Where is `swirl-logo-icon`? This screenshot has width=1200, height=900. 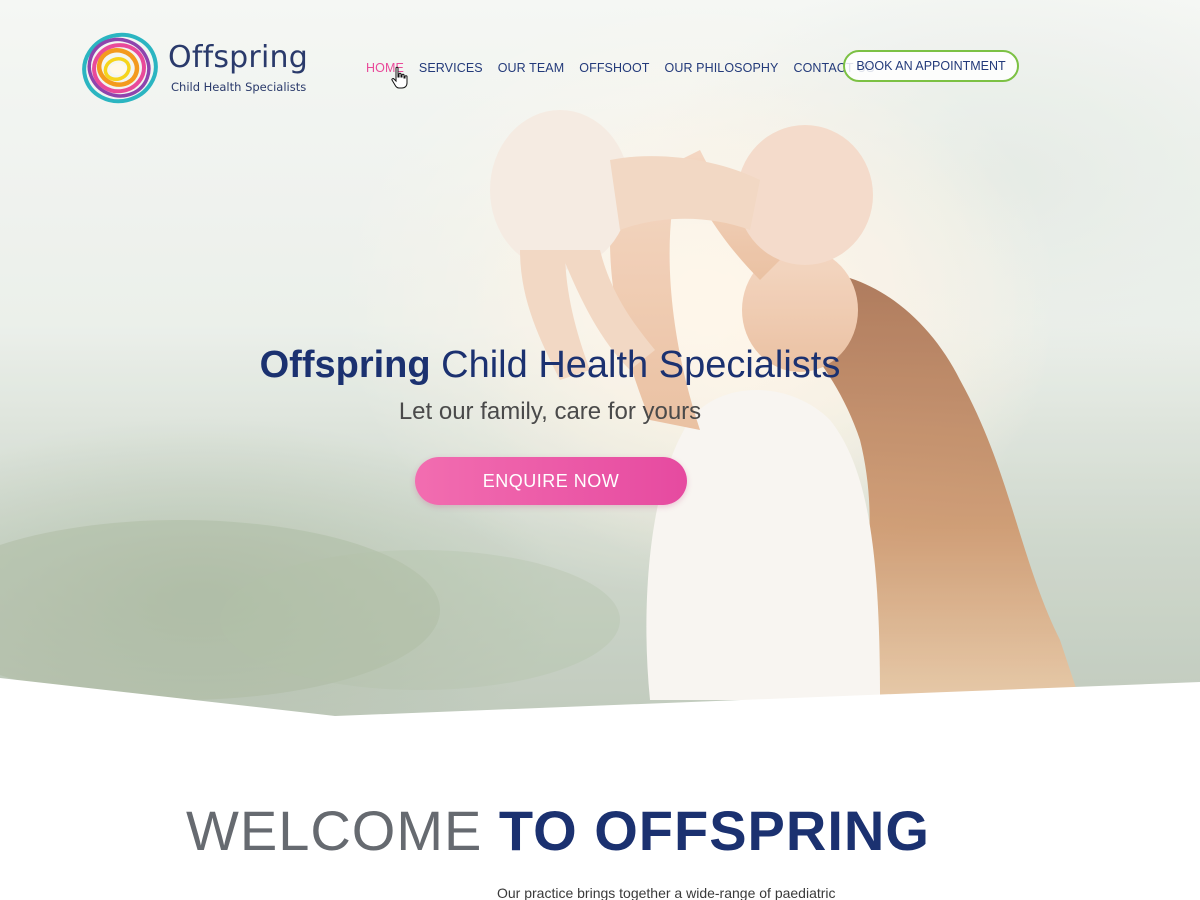
swirl-logo-icon is located at coordinates (120, 68).